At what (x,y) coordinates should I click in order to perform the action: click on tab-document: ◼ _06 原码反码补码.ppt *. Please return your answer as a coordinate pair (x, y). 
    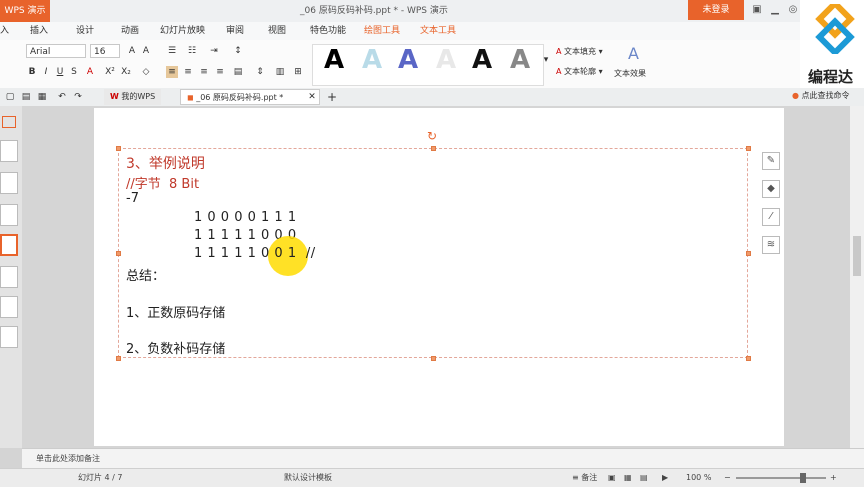
    Looking at the image, I should click on (250, 97).